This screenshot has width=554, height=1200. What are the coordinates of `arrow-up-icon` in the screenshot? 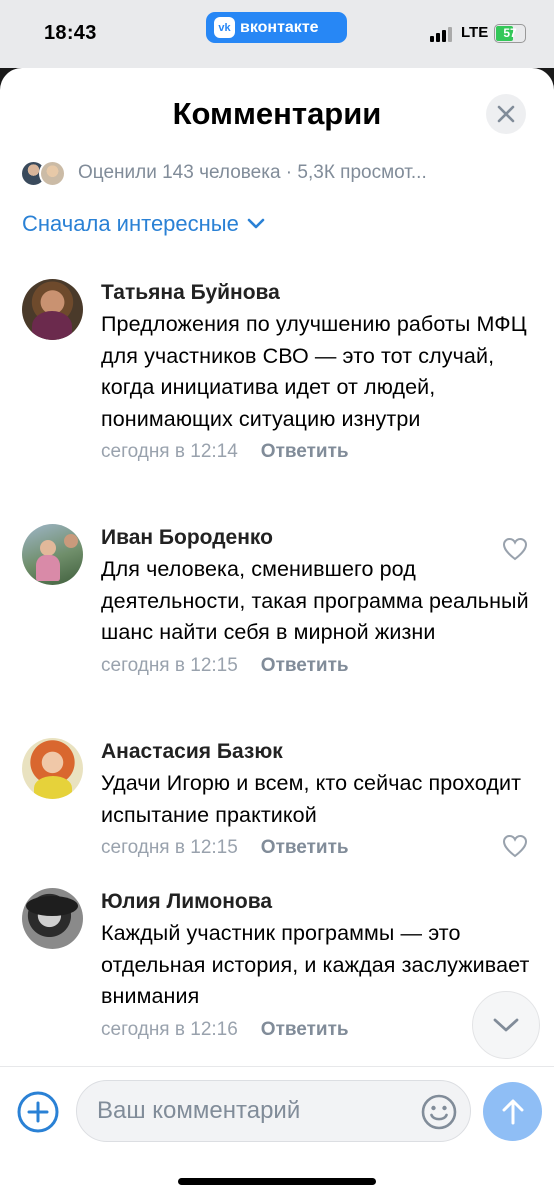 It's located at (512, 1111).